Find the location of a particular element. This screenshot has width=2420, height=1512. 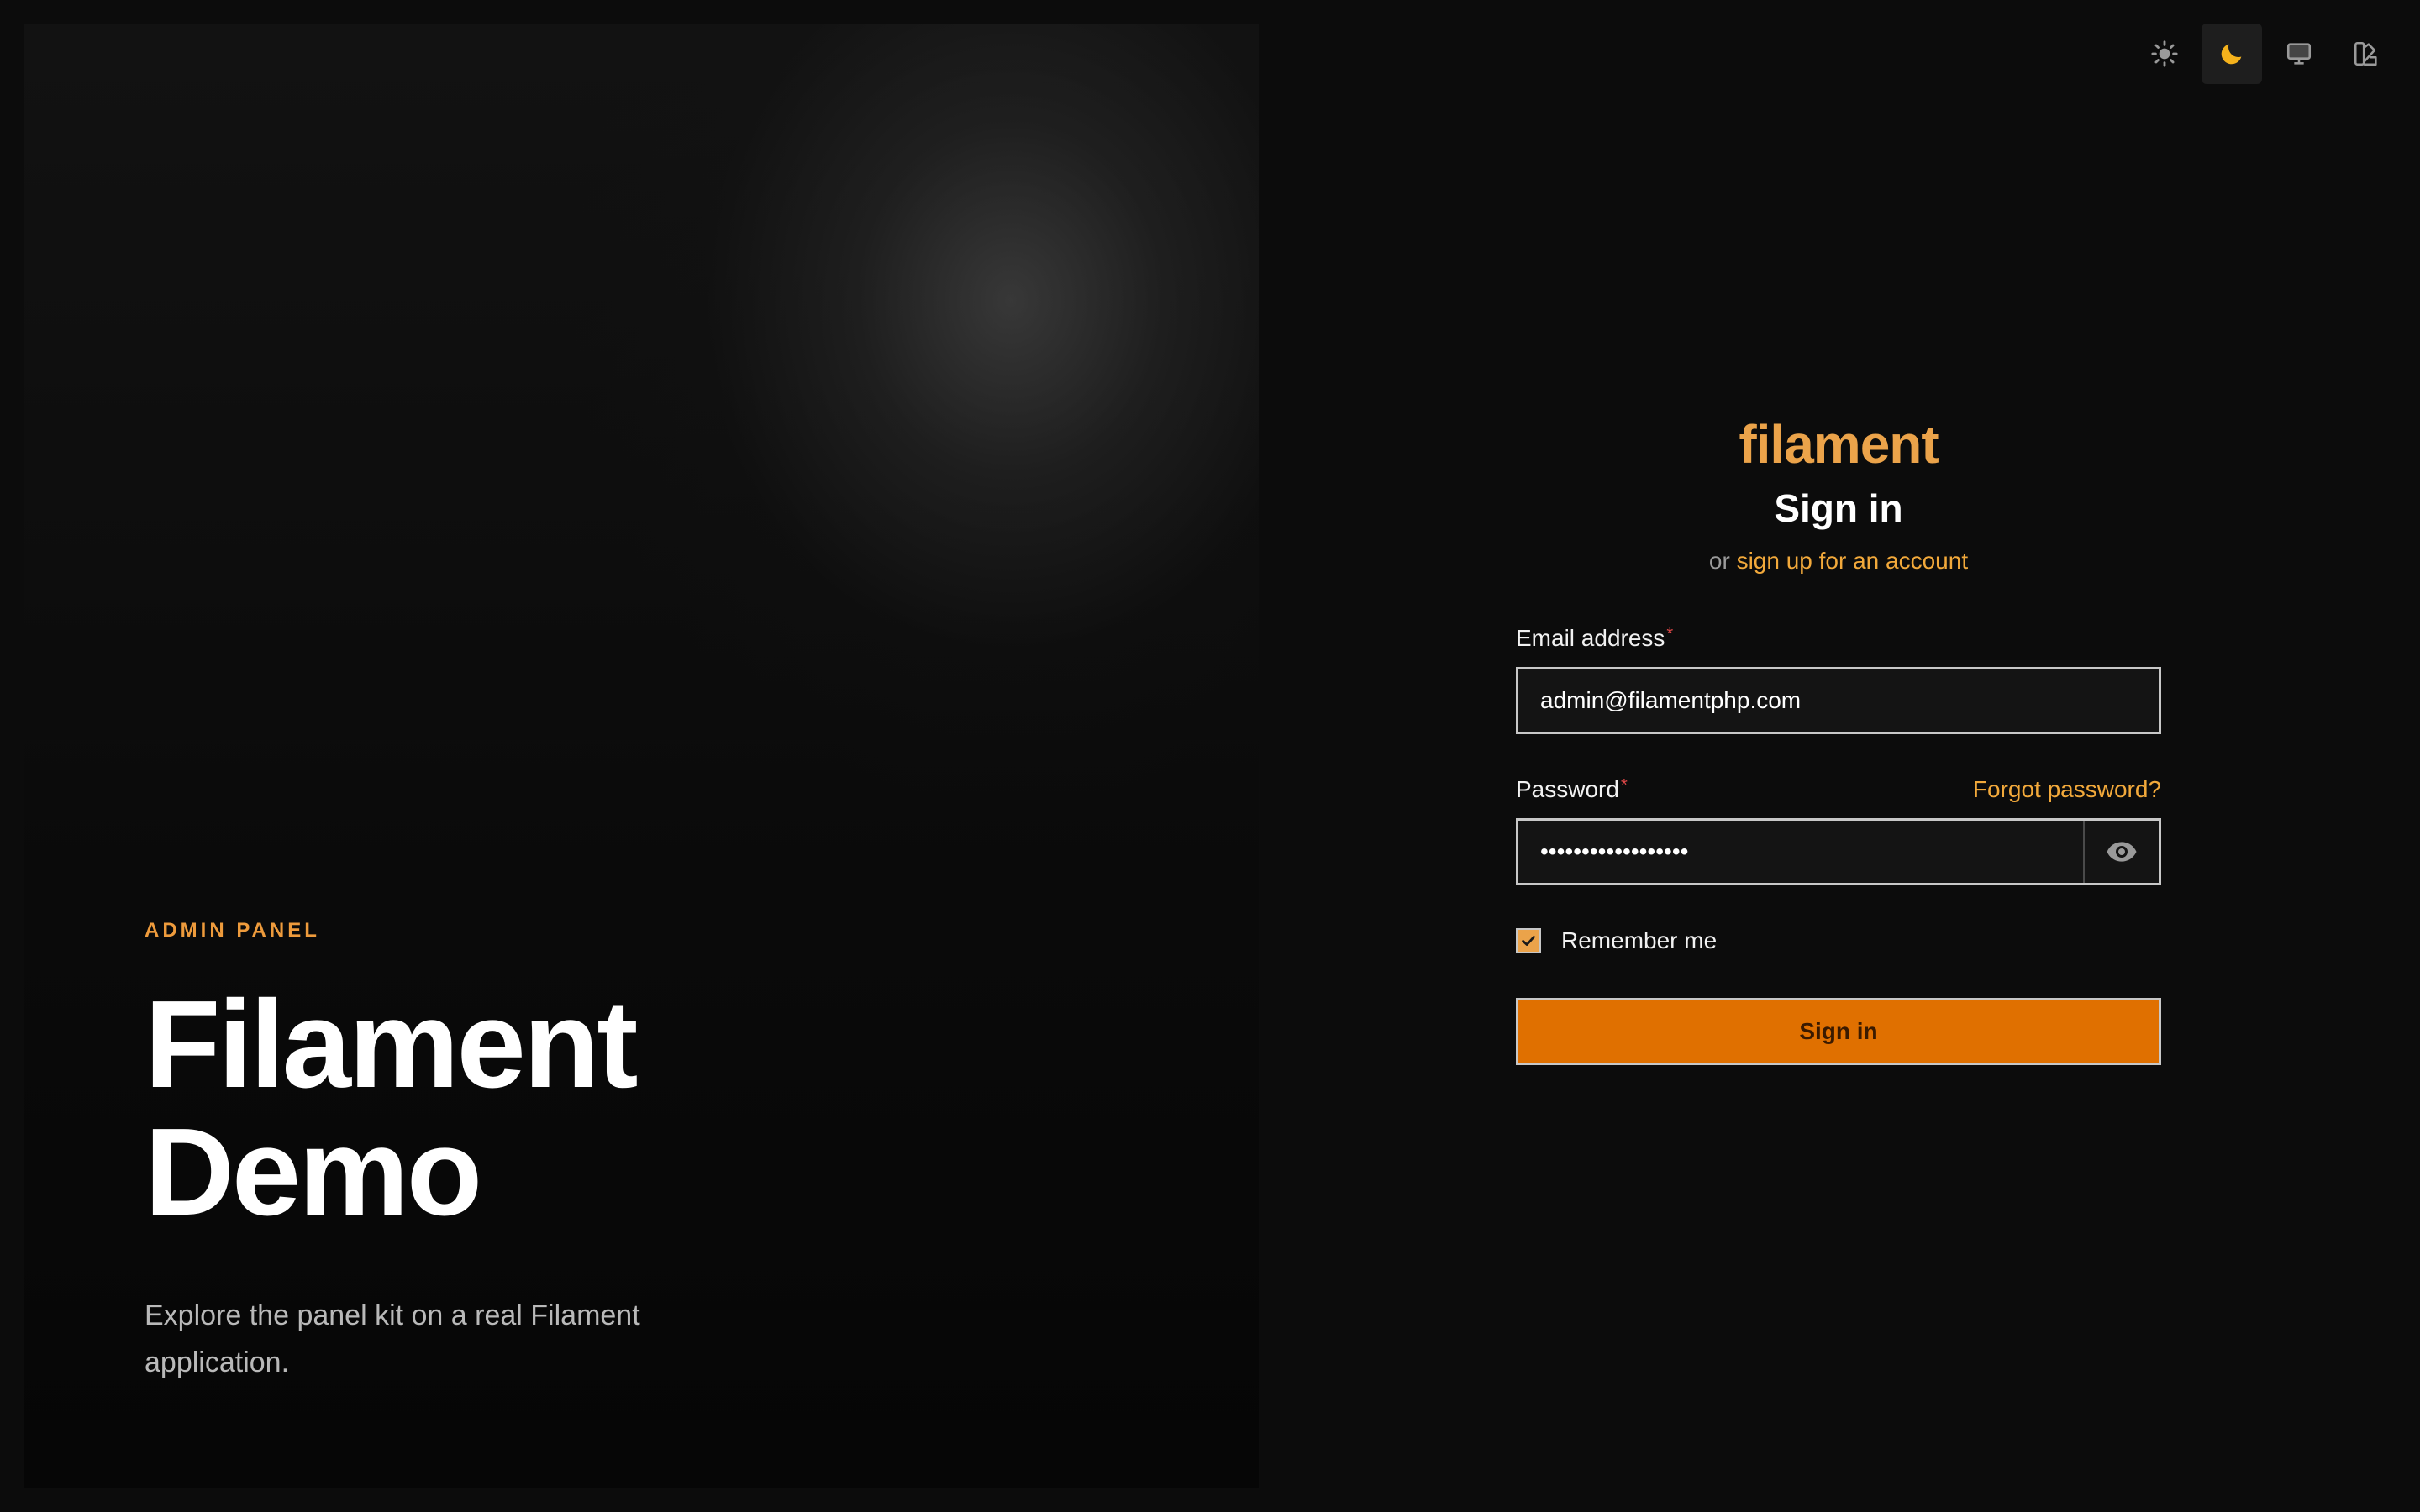

theme-light-button is located at coordinates (2164, 54).